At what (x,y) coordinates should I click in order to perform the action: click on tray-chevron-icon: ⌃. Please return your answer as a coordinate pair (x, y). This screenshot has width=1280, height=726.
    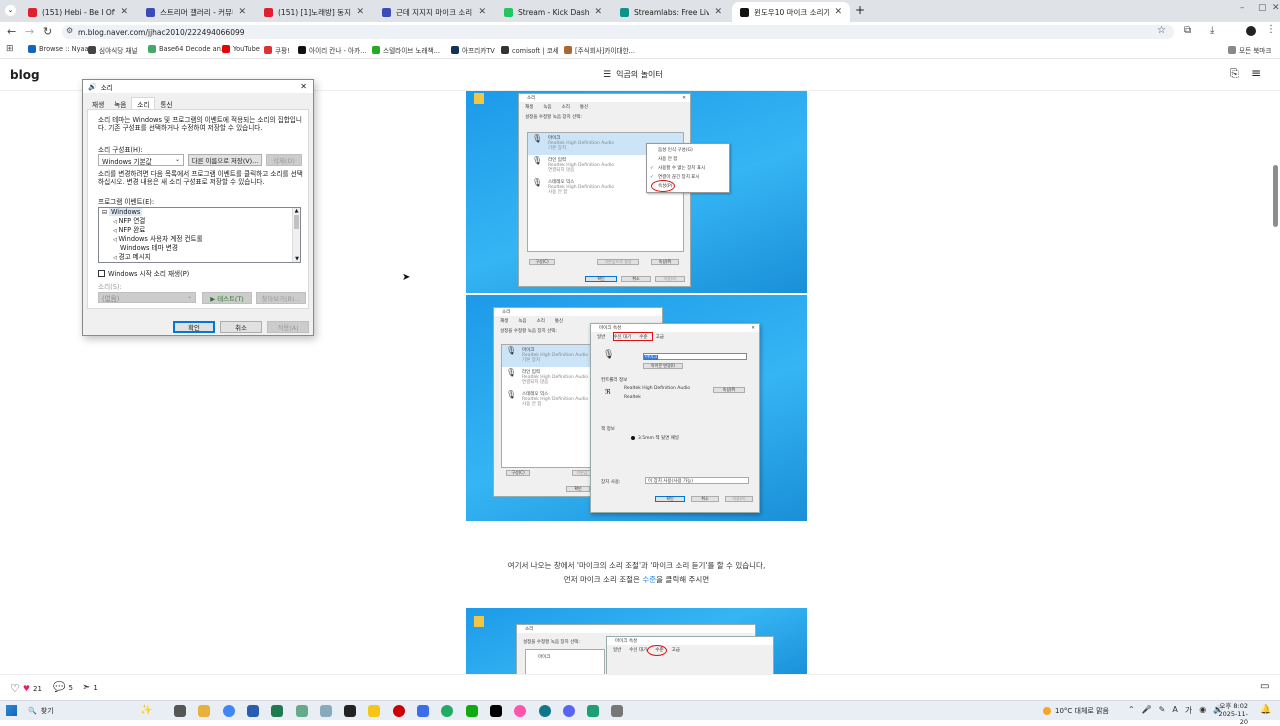
    Looking at the image, I should click on (1131, 710).